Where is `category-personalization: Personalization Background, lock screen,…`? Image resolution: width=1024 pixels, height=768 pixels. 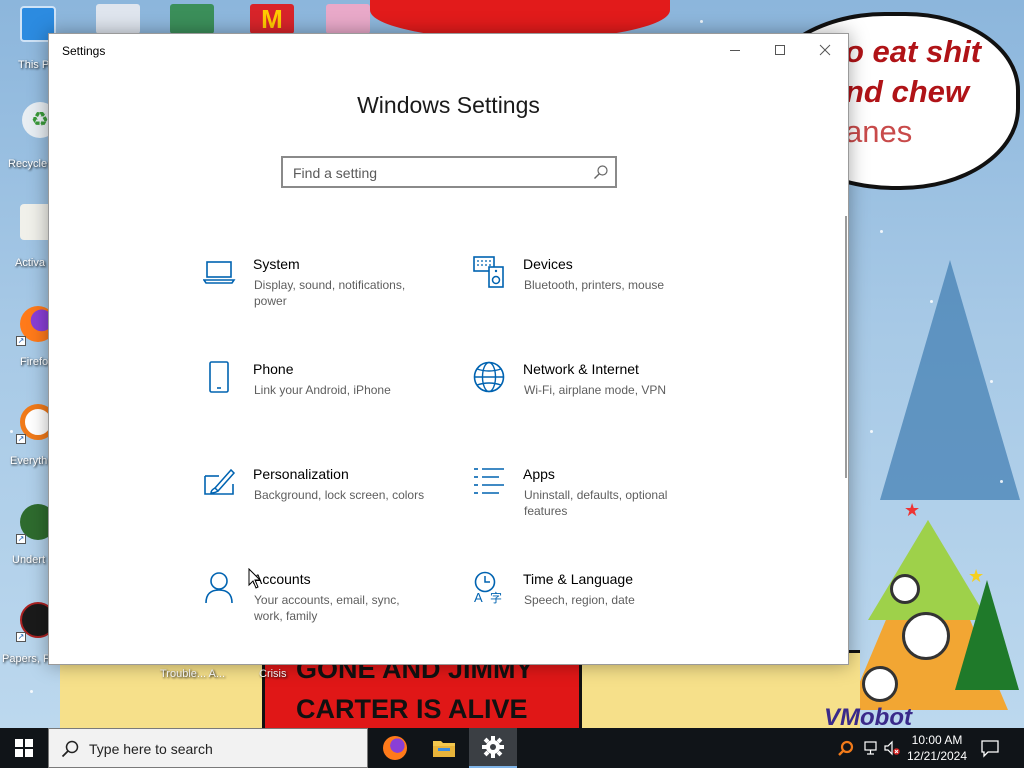
category-personalization: Personalization Background, lock screen,… is located at coordinates (328, 506).